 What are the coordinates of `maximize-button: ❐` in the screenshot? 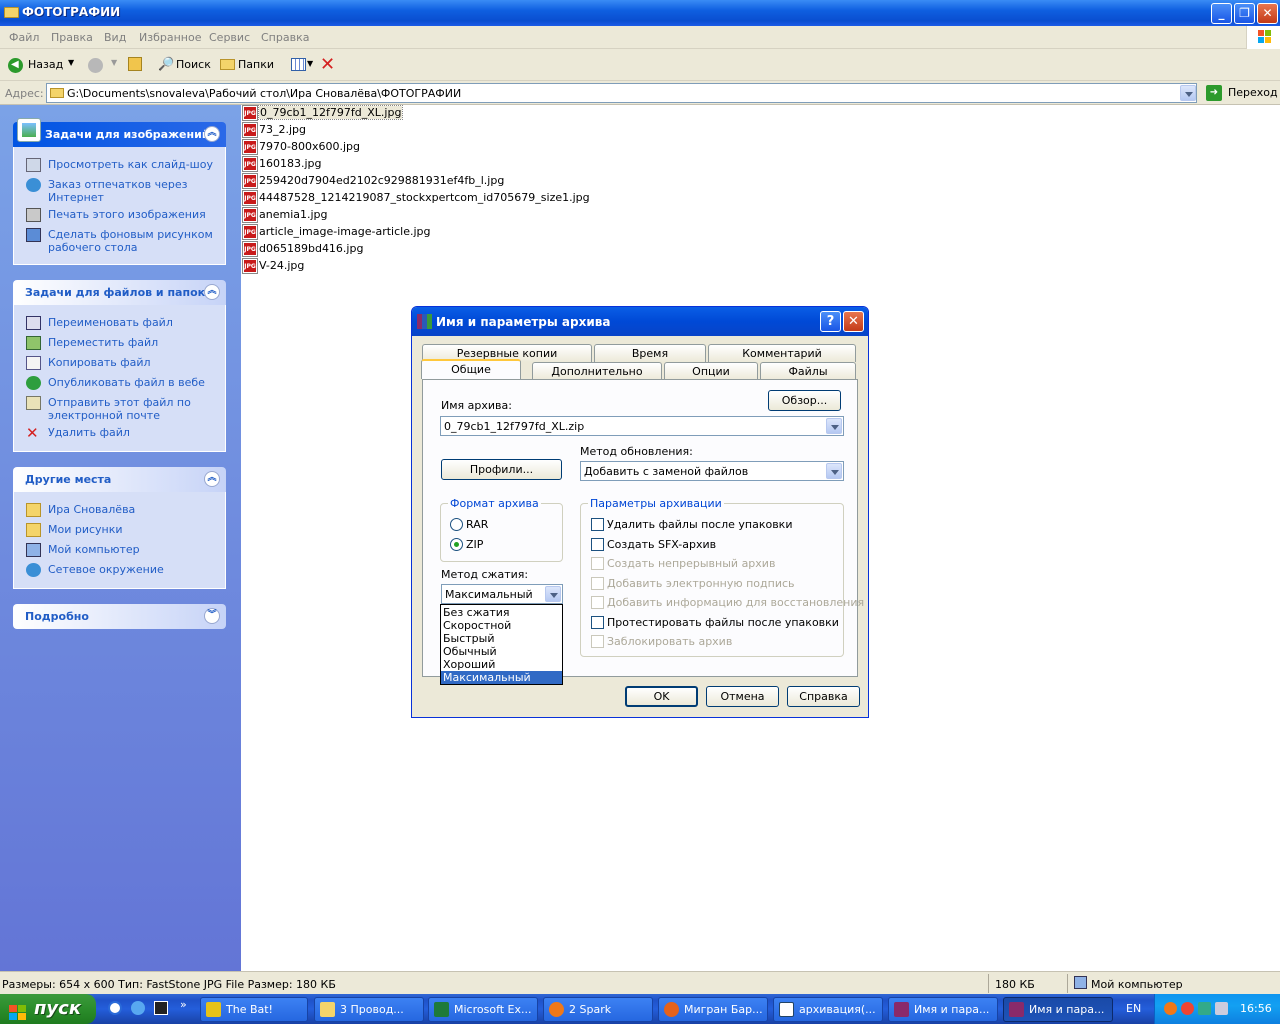 It's located at (1244, 13).